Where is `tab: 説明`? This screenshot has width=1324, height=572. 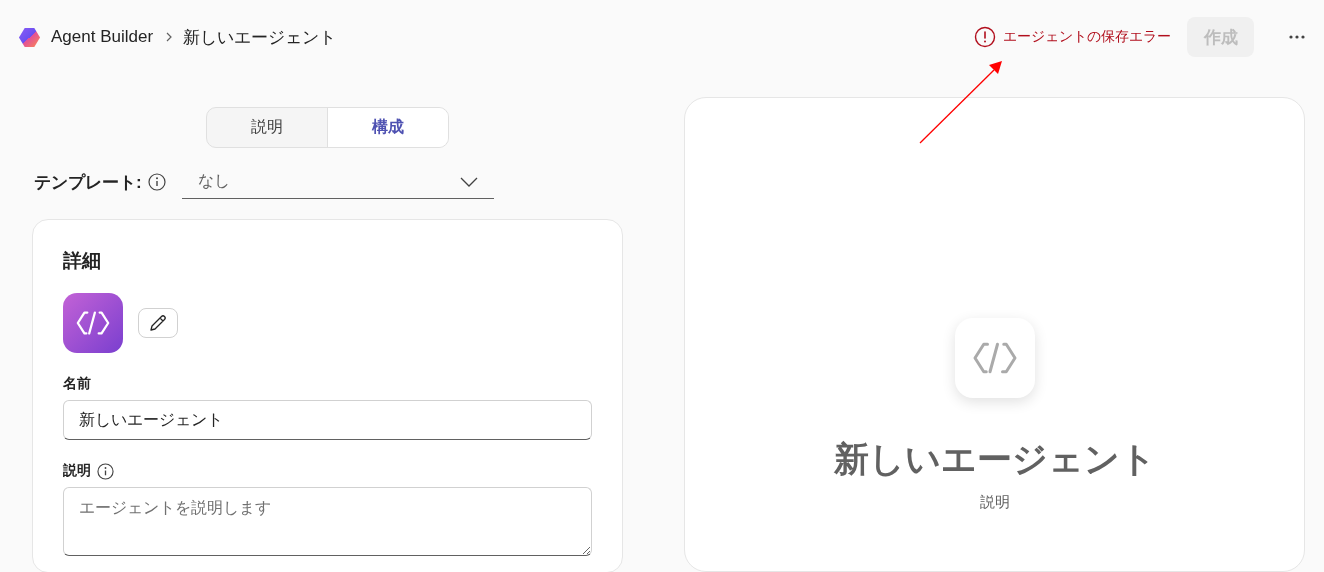 tab: 説明 is located at coordinates (267, 127).